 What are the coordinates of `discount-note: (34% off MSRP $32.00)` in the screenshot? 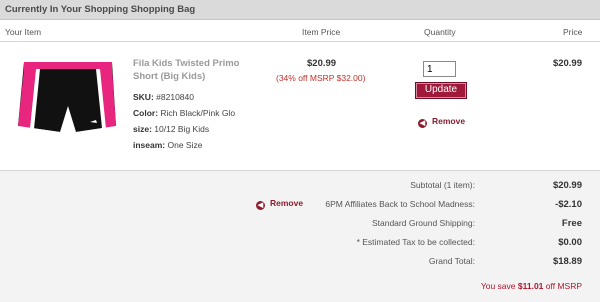 It's located at (321, 78).